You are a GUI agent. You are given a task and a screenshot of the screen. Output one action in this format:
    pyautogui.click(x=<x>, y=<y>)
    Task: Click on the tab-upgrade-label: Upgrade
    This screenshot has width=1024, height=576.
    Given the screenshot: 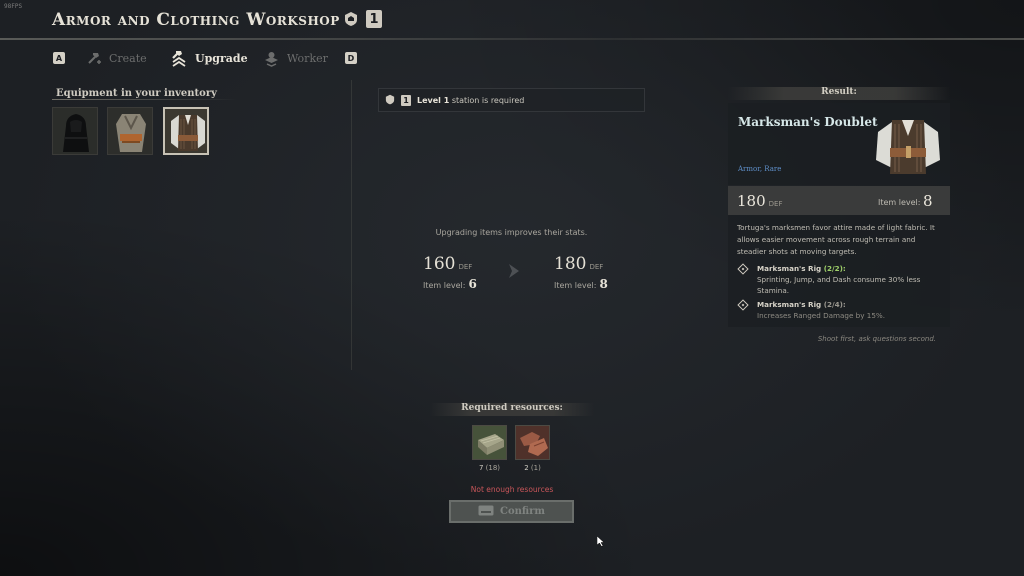 What is the action you would take?
    pyautogui.click(x=221, y=58)
    